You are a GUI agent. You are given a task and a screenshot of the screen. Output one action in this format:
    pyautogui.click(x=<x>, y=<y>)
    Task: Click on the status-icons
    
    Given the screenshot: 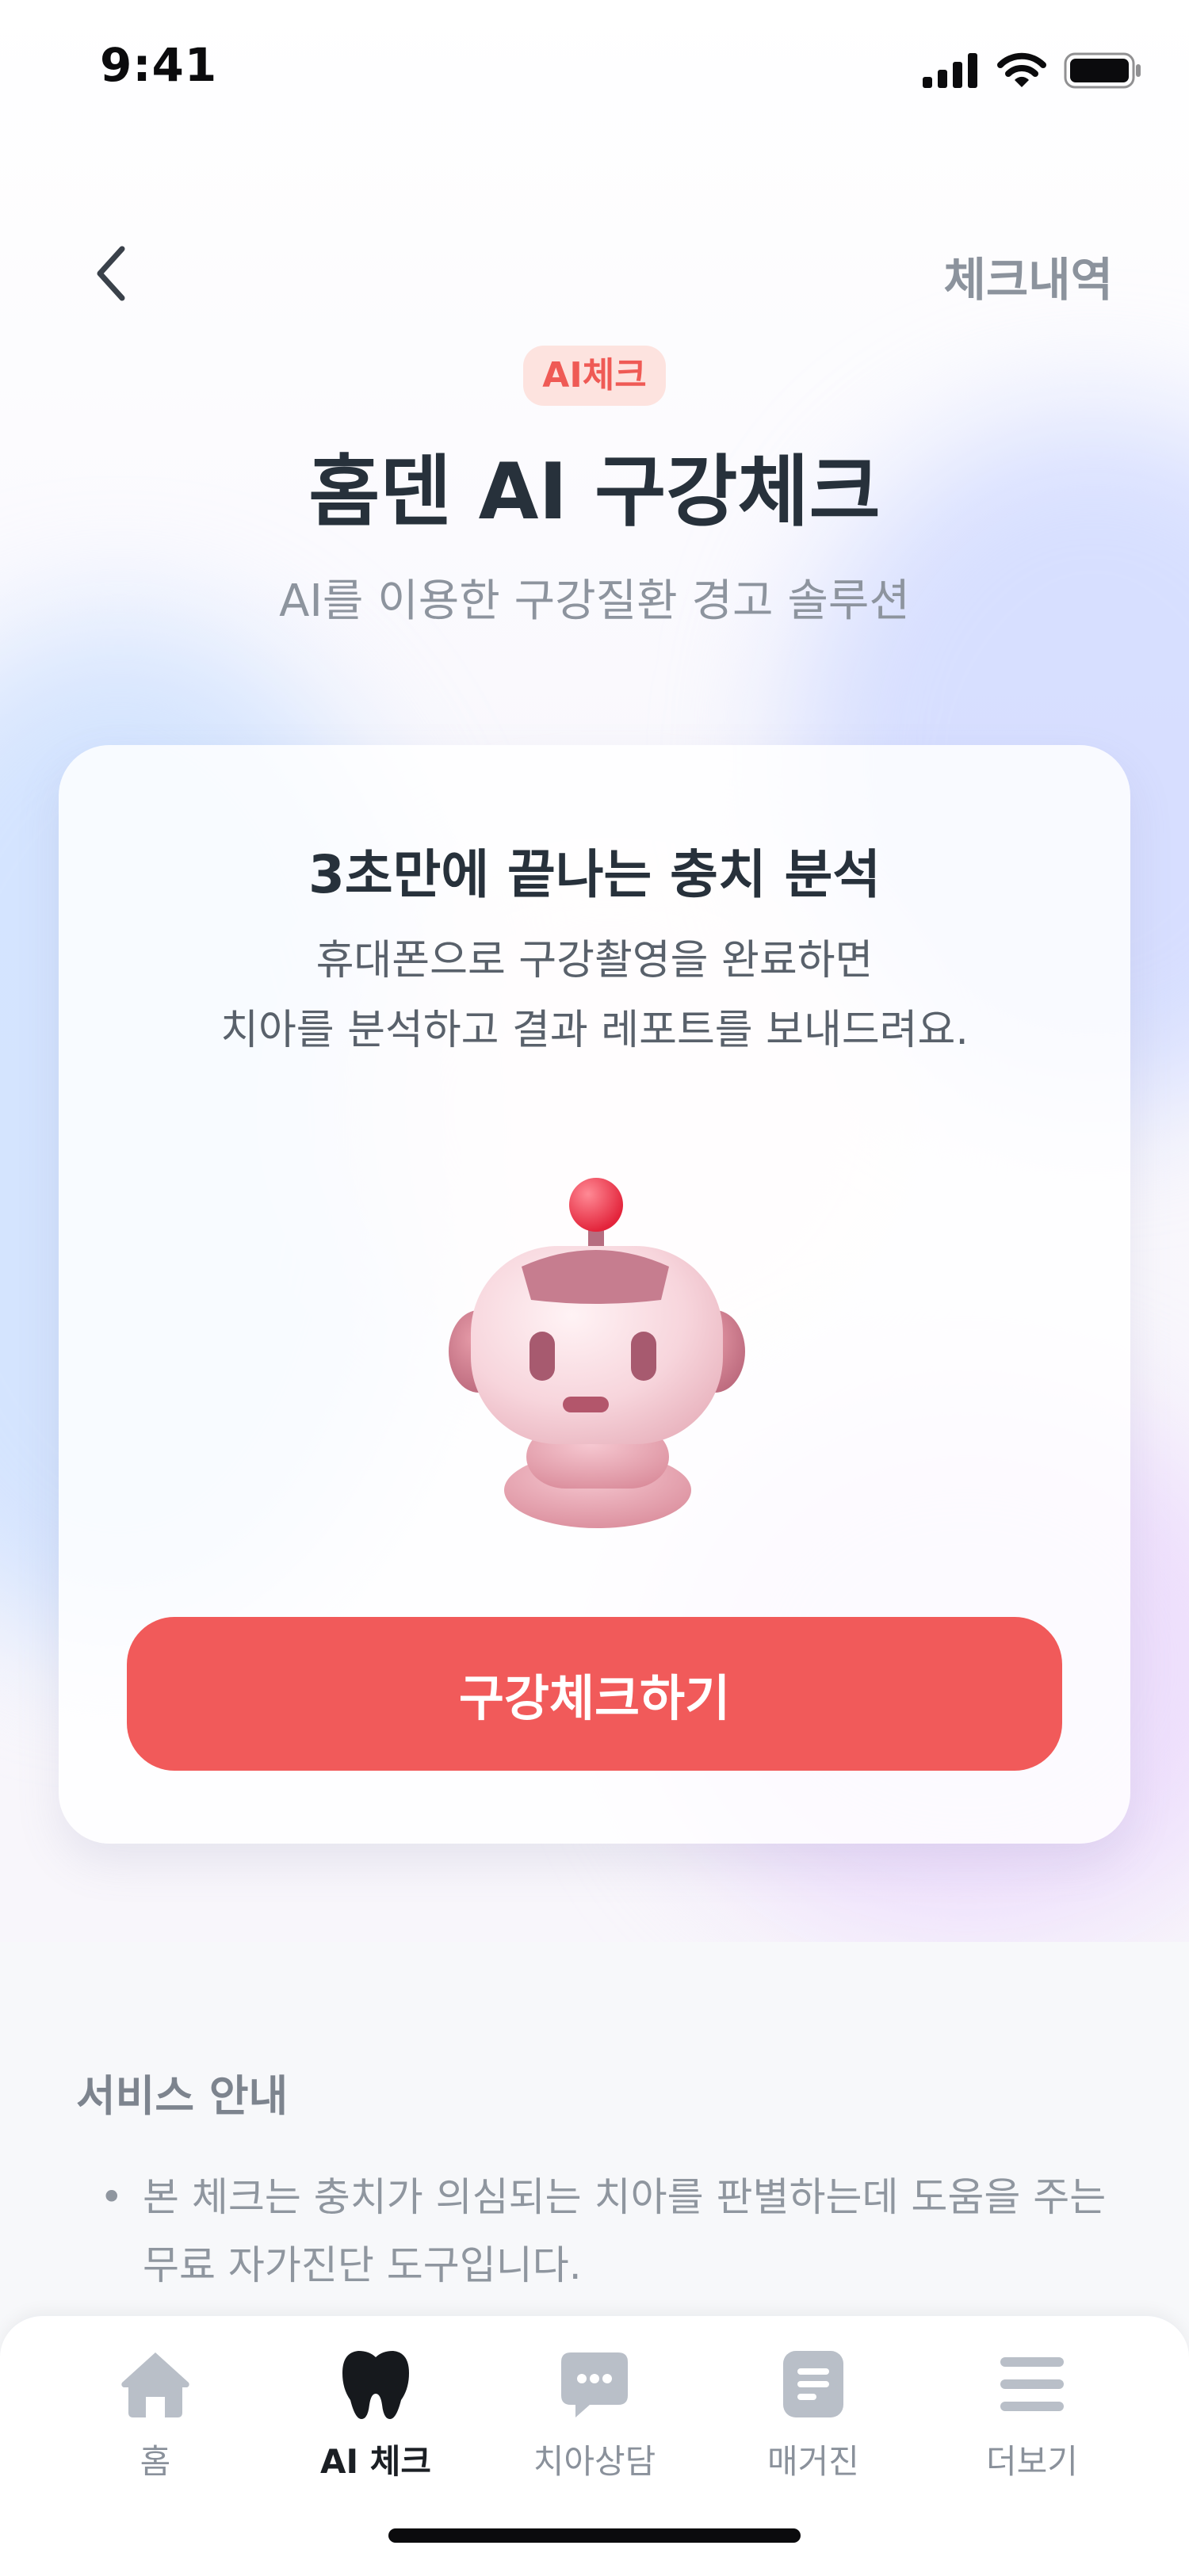 What is the action you would take?
    pyautogui.click(x=1032, y=70)
    